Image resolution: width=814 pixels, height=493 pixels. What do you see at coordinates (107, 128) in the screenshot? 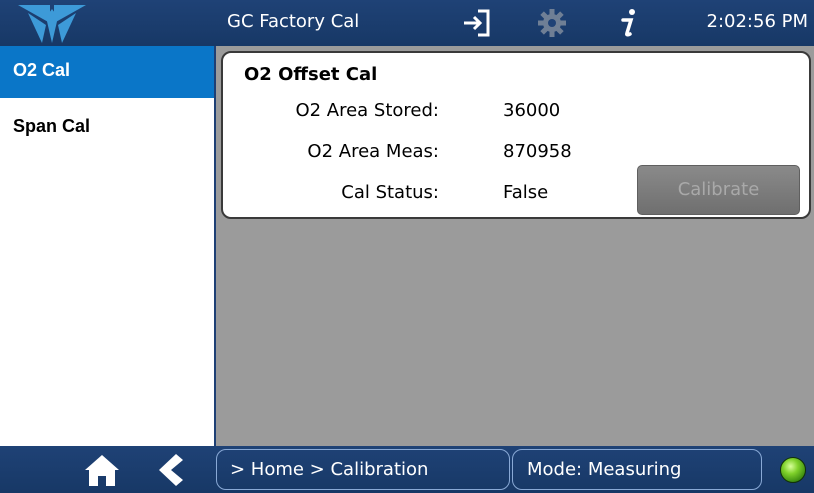
I see `sidebar-item-span-cal: Span Cal` at bounding box center [107, 128].